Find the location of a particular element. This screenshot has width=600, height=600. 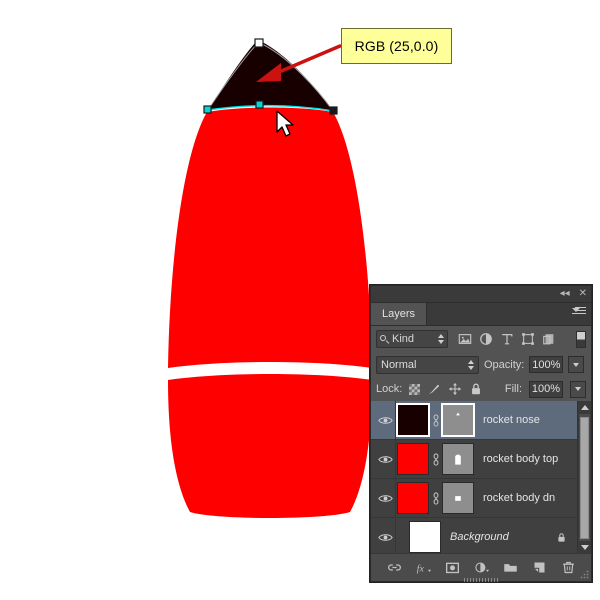

layers-scrollbar is located at coordinates (584, 477).